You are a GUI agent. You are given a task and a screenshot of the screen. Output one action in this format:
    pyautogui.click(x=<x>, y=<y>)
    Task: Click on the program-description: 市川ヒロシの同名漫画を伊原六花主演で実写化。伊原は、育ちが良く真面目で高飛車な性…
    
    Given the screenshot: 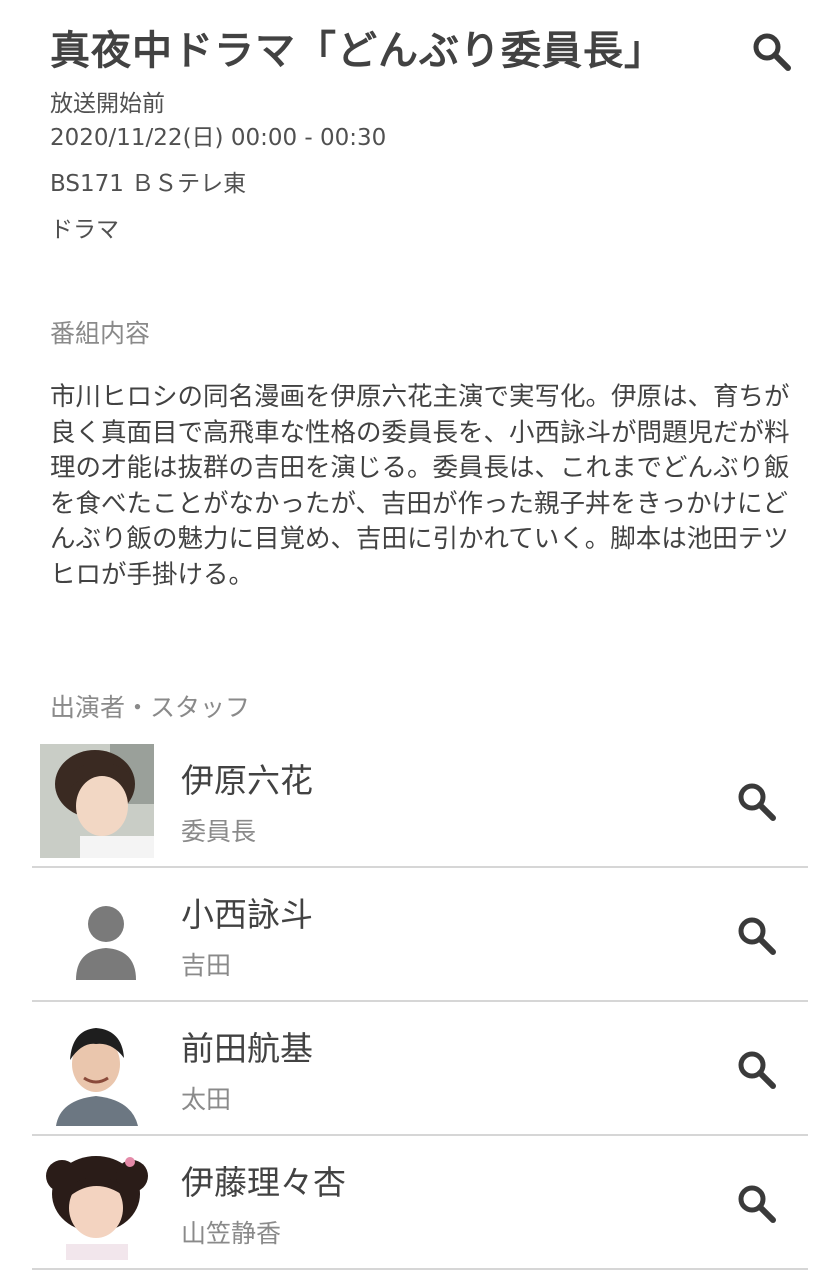 What is the action you would take?
    pyautogui.click(x=420, y=486)
    